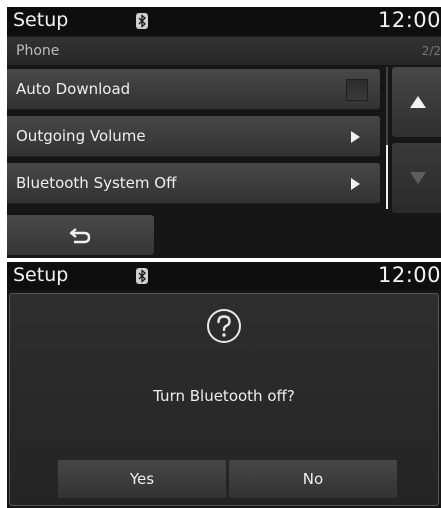  What do you see at coordinates (73, 89) in the screenshot?
I see `item-label: Auto Download` at bounding box center [73, 89].